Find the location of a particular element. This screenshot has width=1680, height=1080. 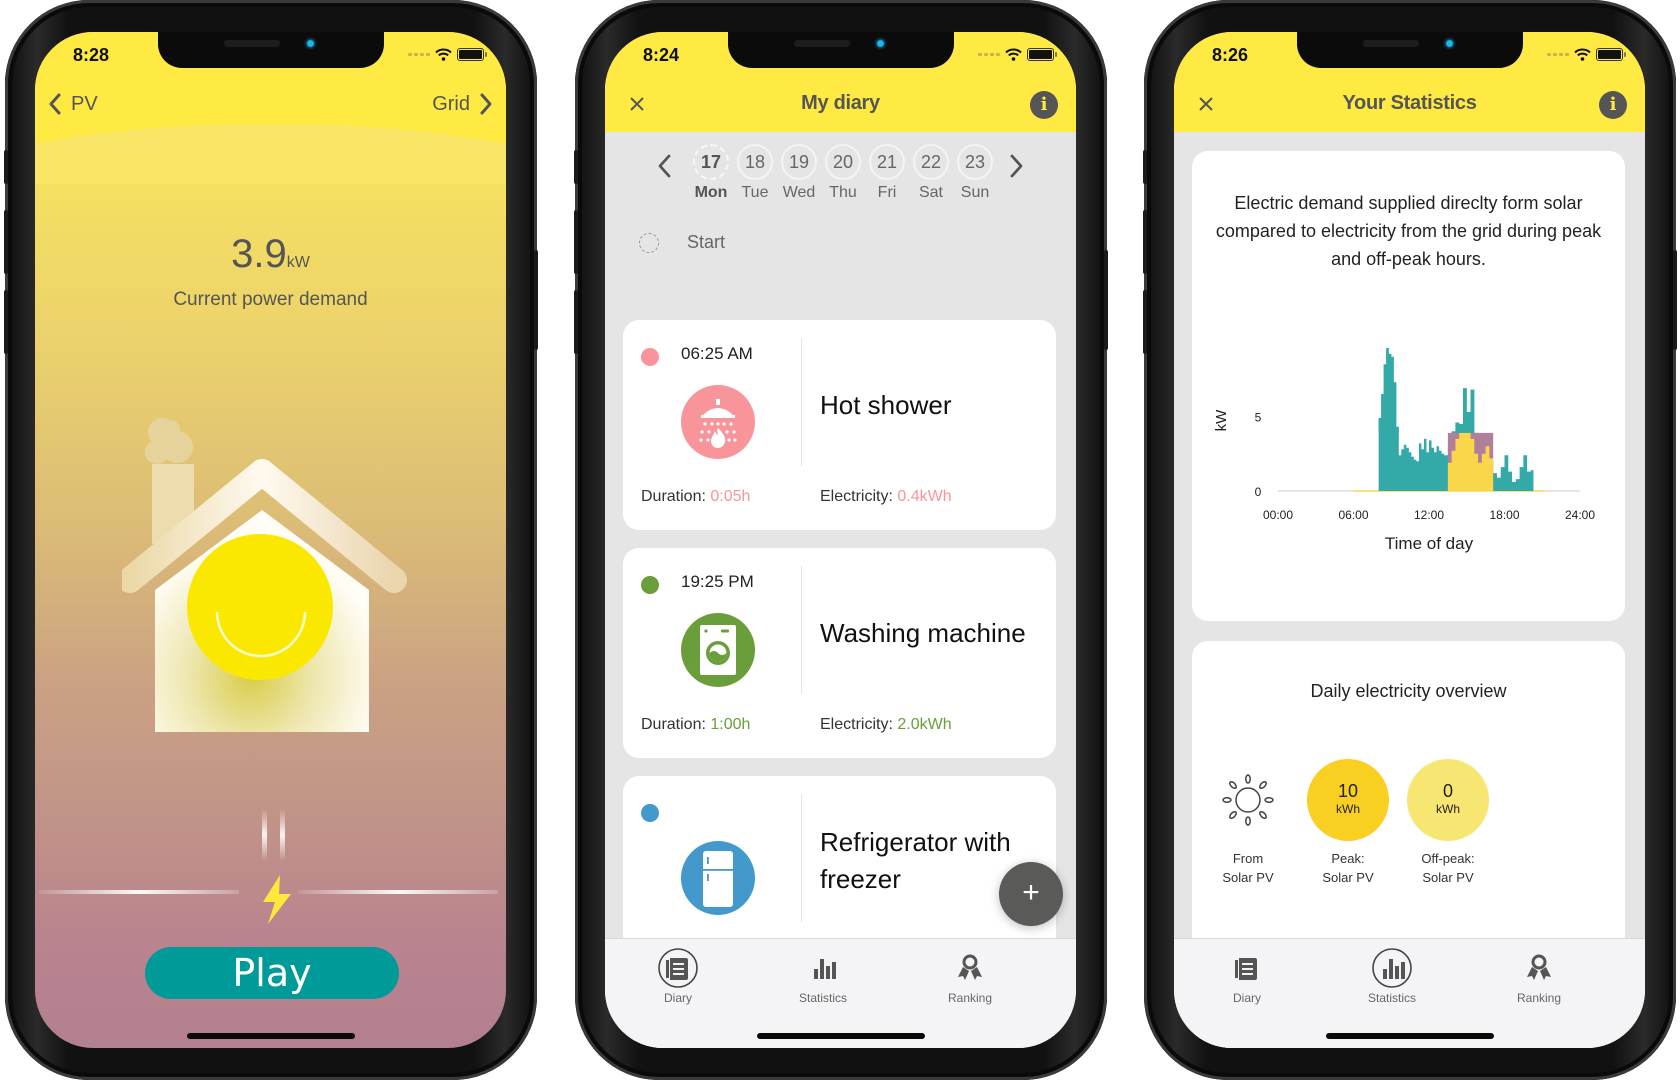

entry-name: Hot shower is located at coordinates (886, 404).